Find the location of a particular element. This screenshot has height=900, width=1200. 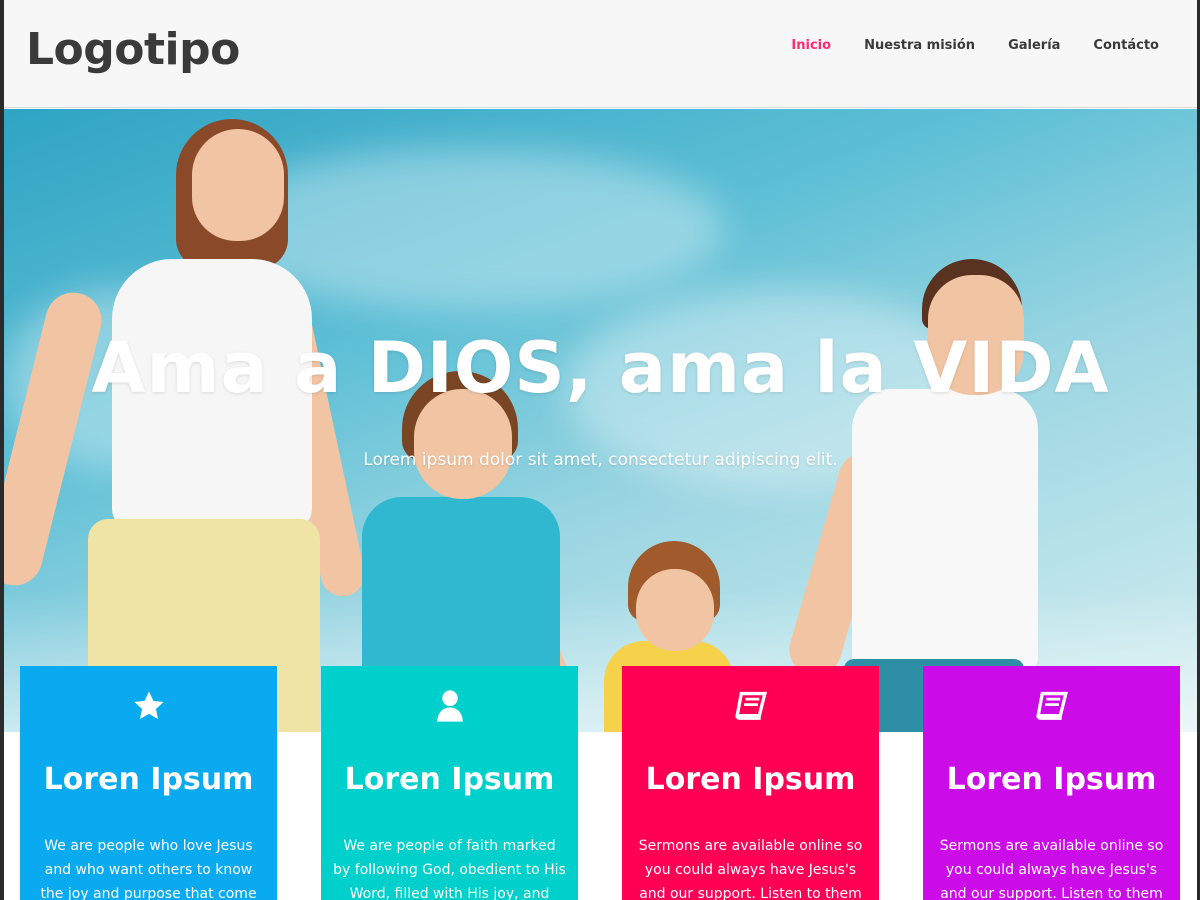

star-icon is located at coordinates (148, 706).